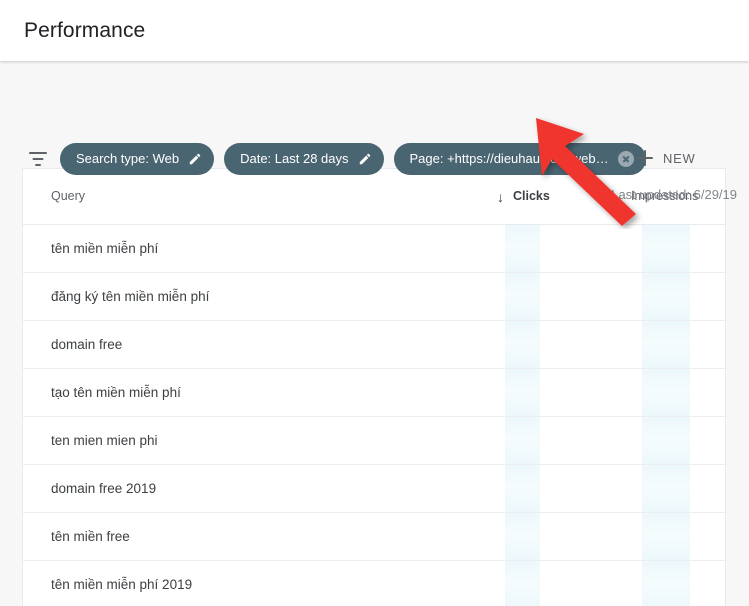  I want to click on filter-icon, so click(38, 159).